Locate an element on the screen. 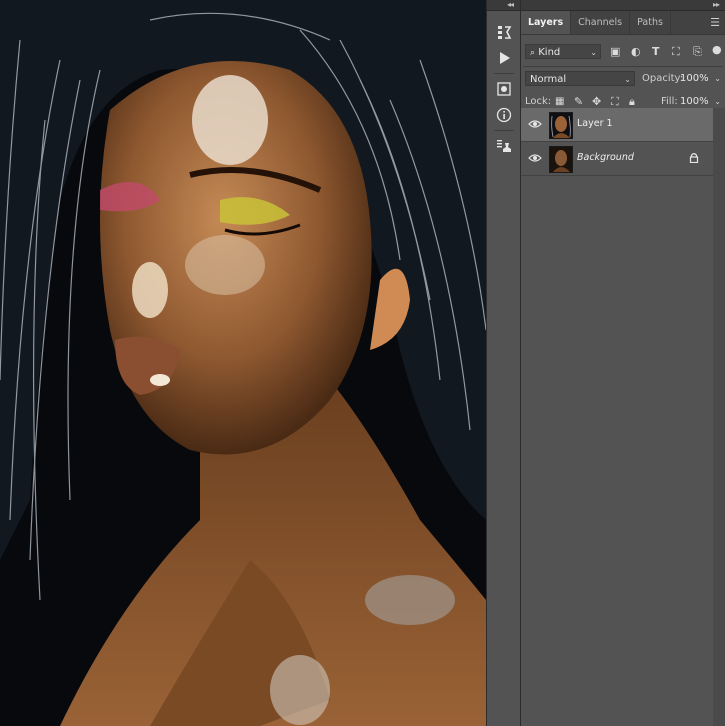  dock-header: ◂◂ is located at coordinates (503, 5).